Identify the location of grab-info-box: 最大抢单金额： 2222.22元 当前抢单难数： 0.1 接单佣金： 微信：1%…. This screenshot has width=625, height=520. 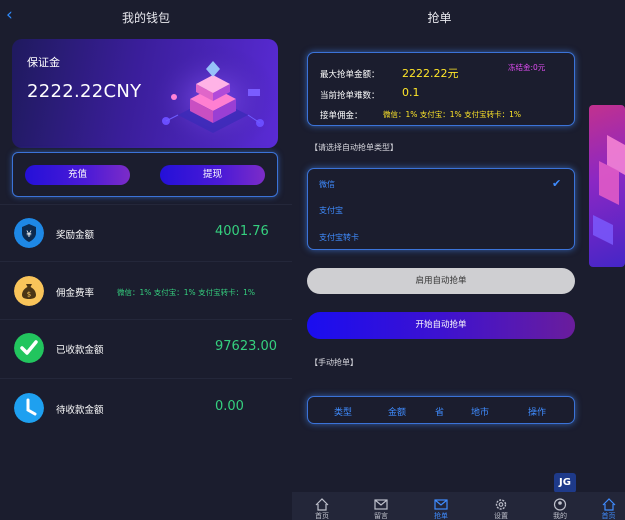
(441, 89).